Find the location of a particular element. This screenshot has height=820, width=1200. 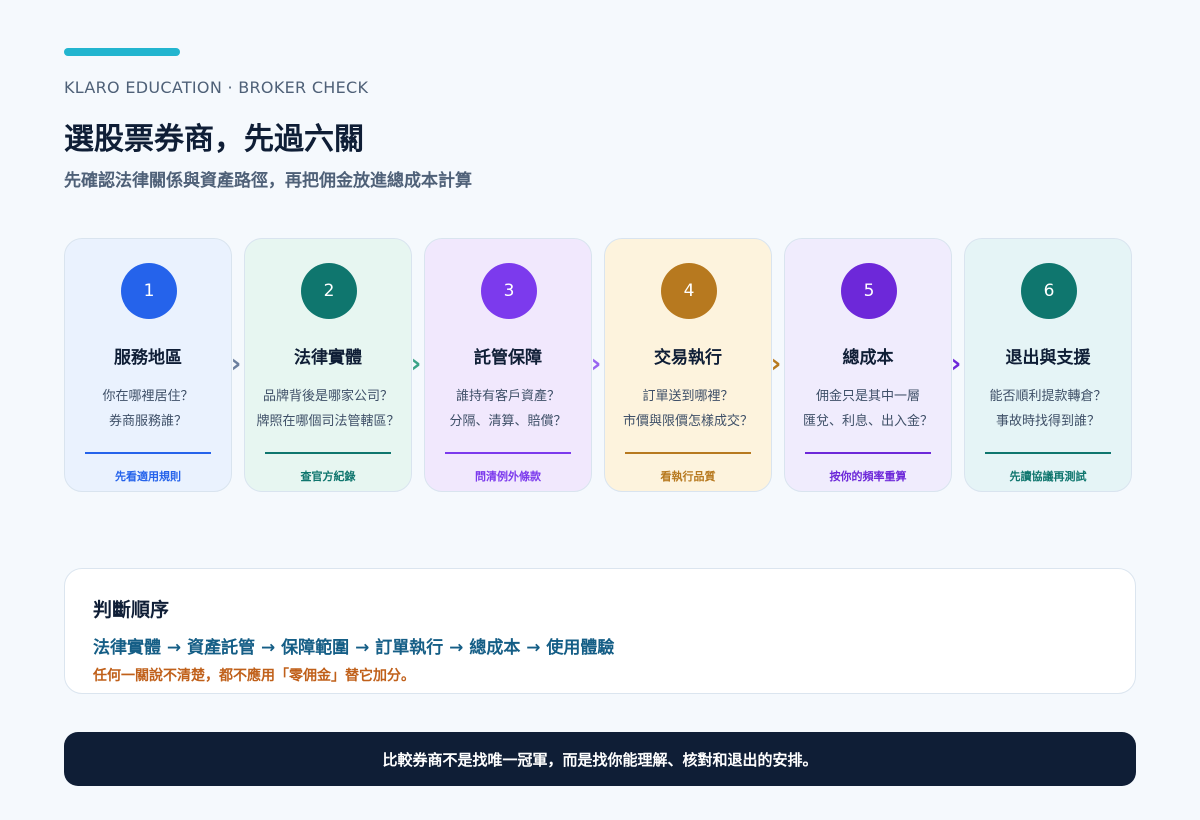

step-card-5: 5 總成本 佣金只是其中一層 匯兌、利息、出入金？ 按你的頻率重算 is located at coordinates (868, 365).